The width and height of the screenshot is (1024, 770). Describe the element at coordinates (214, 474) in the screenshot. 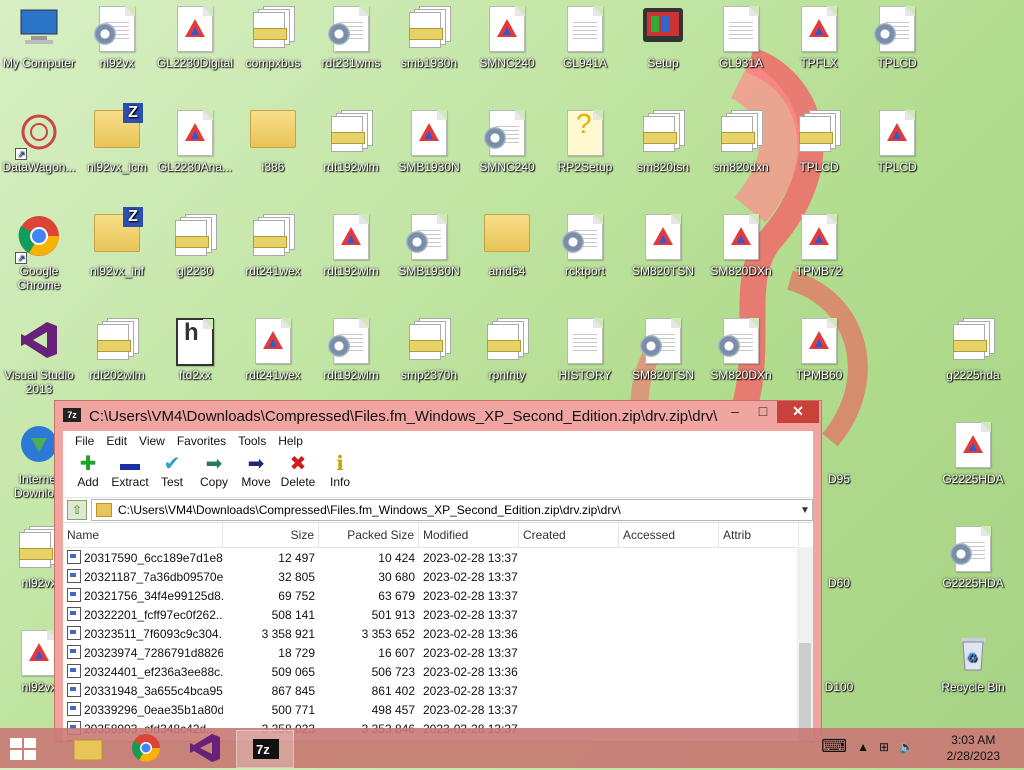

I see `copy-button: ➡ Copy` at that location.